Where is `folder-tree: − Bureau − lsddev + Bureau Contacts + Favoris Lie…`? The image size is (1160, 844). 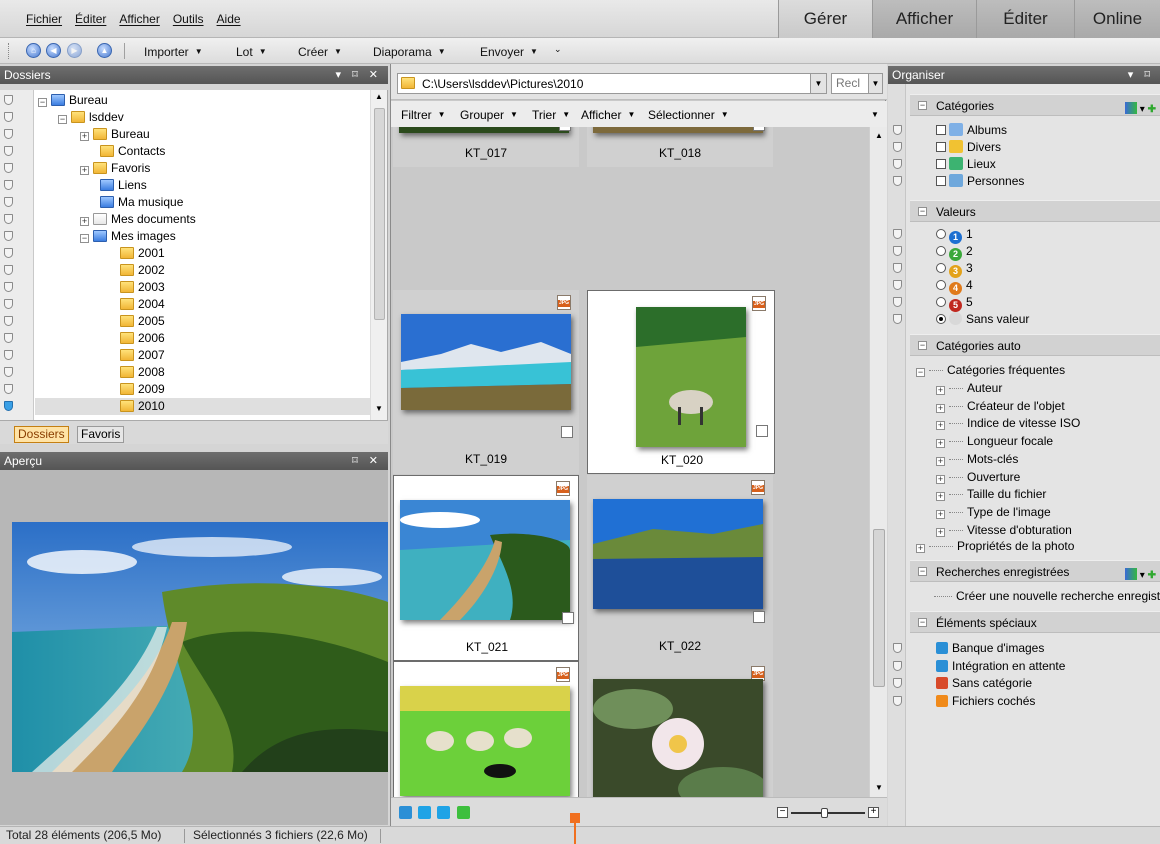
folder-tree: − Bureau − lsddev + Bureau Contacts + Favoris Lie… is located at coordinates (194, 255).